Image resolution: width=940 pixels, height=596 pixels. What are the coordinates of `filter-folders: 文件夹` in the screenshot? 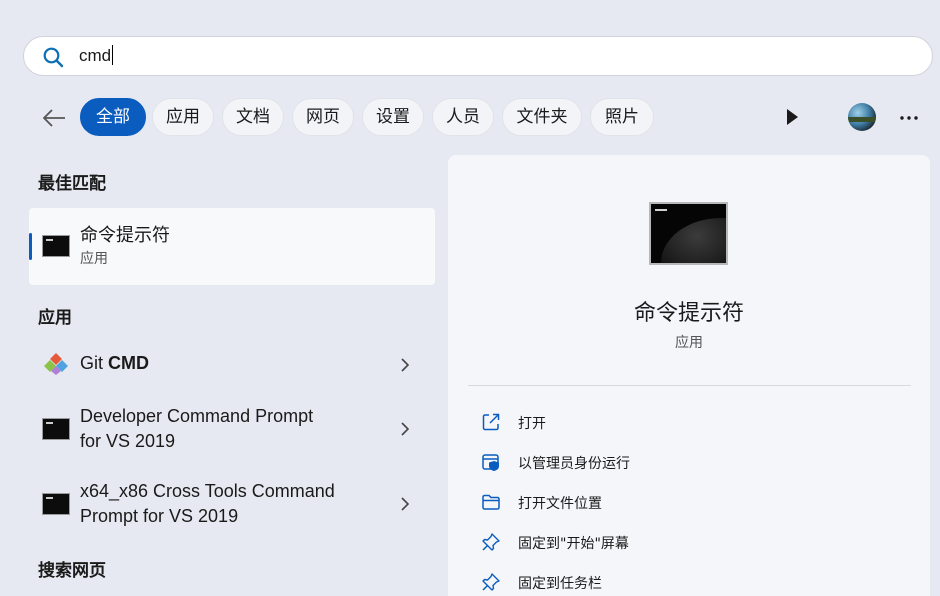 It's located at (542, 117).